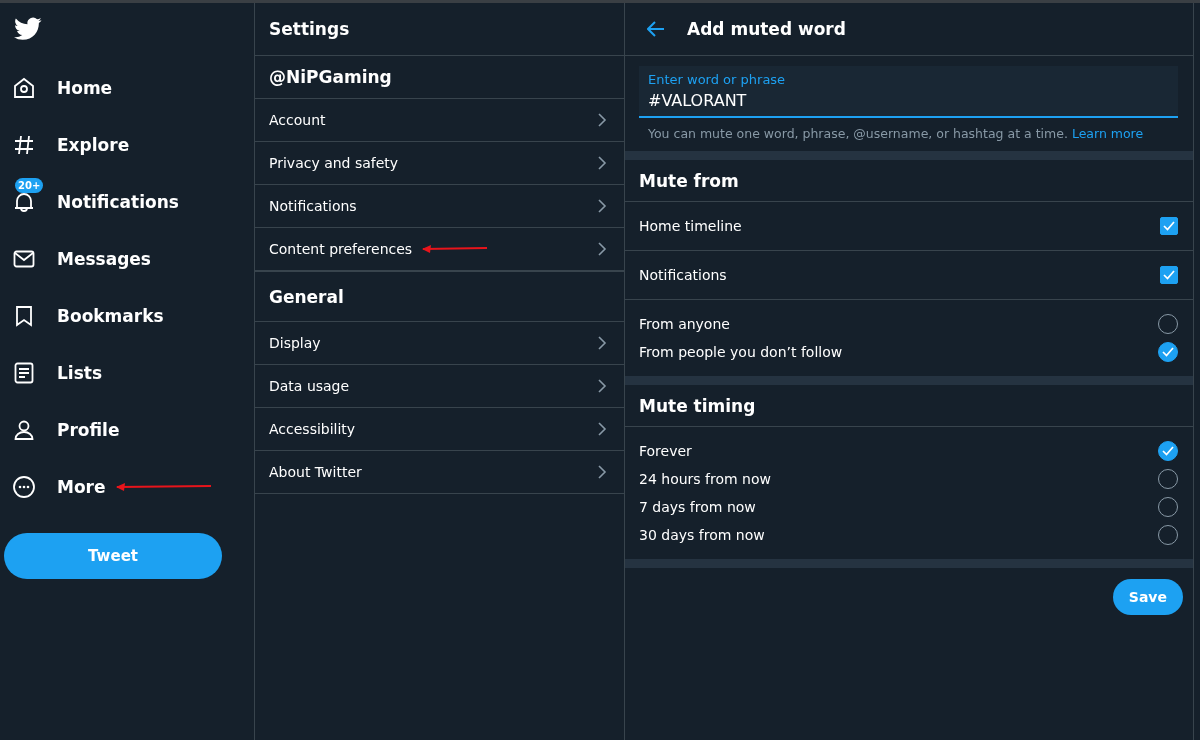 The image size is (1200, 740). Describe the element at coordinates (1107, 133) in the screenshot. I see `learn-more-link: Learn more` at that location.